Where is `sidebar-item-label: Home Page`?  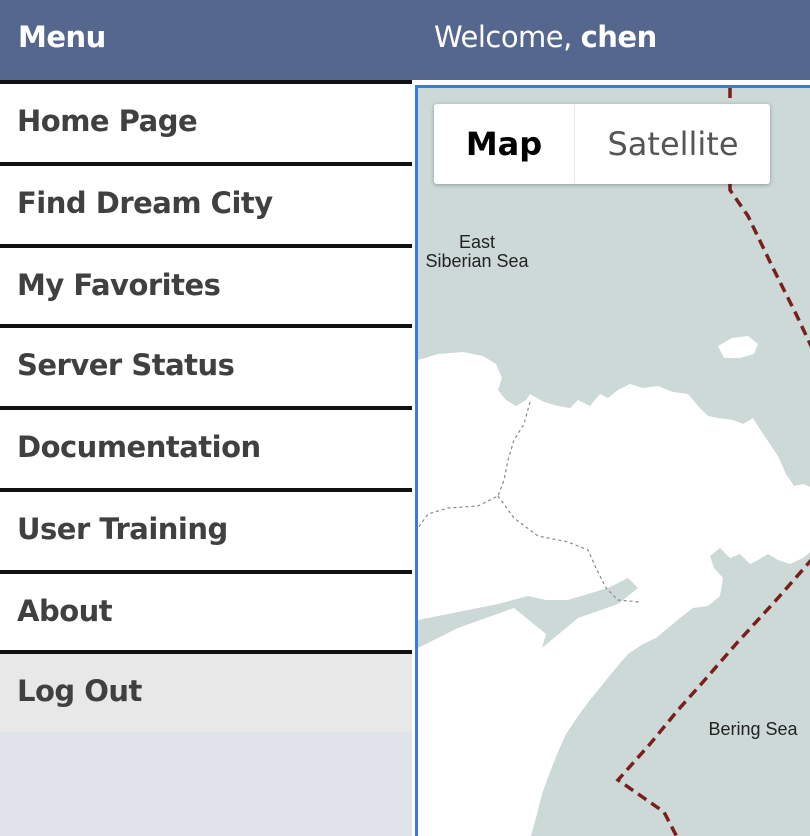
sidebar-item-label: Home Page is located at coordinates (107, 121).